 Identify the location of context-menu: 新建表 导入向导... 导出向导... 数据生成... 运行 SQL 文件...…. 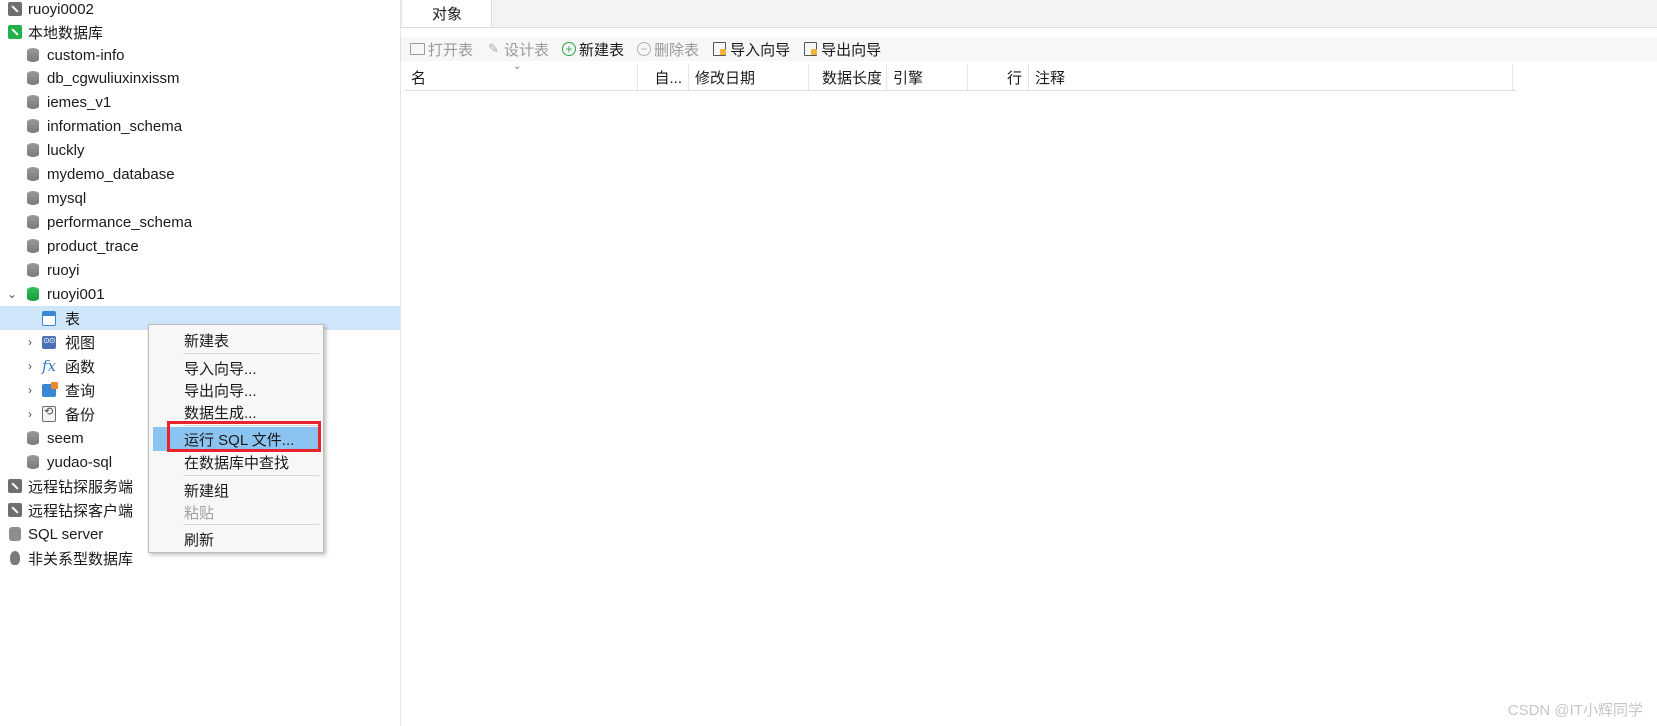
(236, 438).